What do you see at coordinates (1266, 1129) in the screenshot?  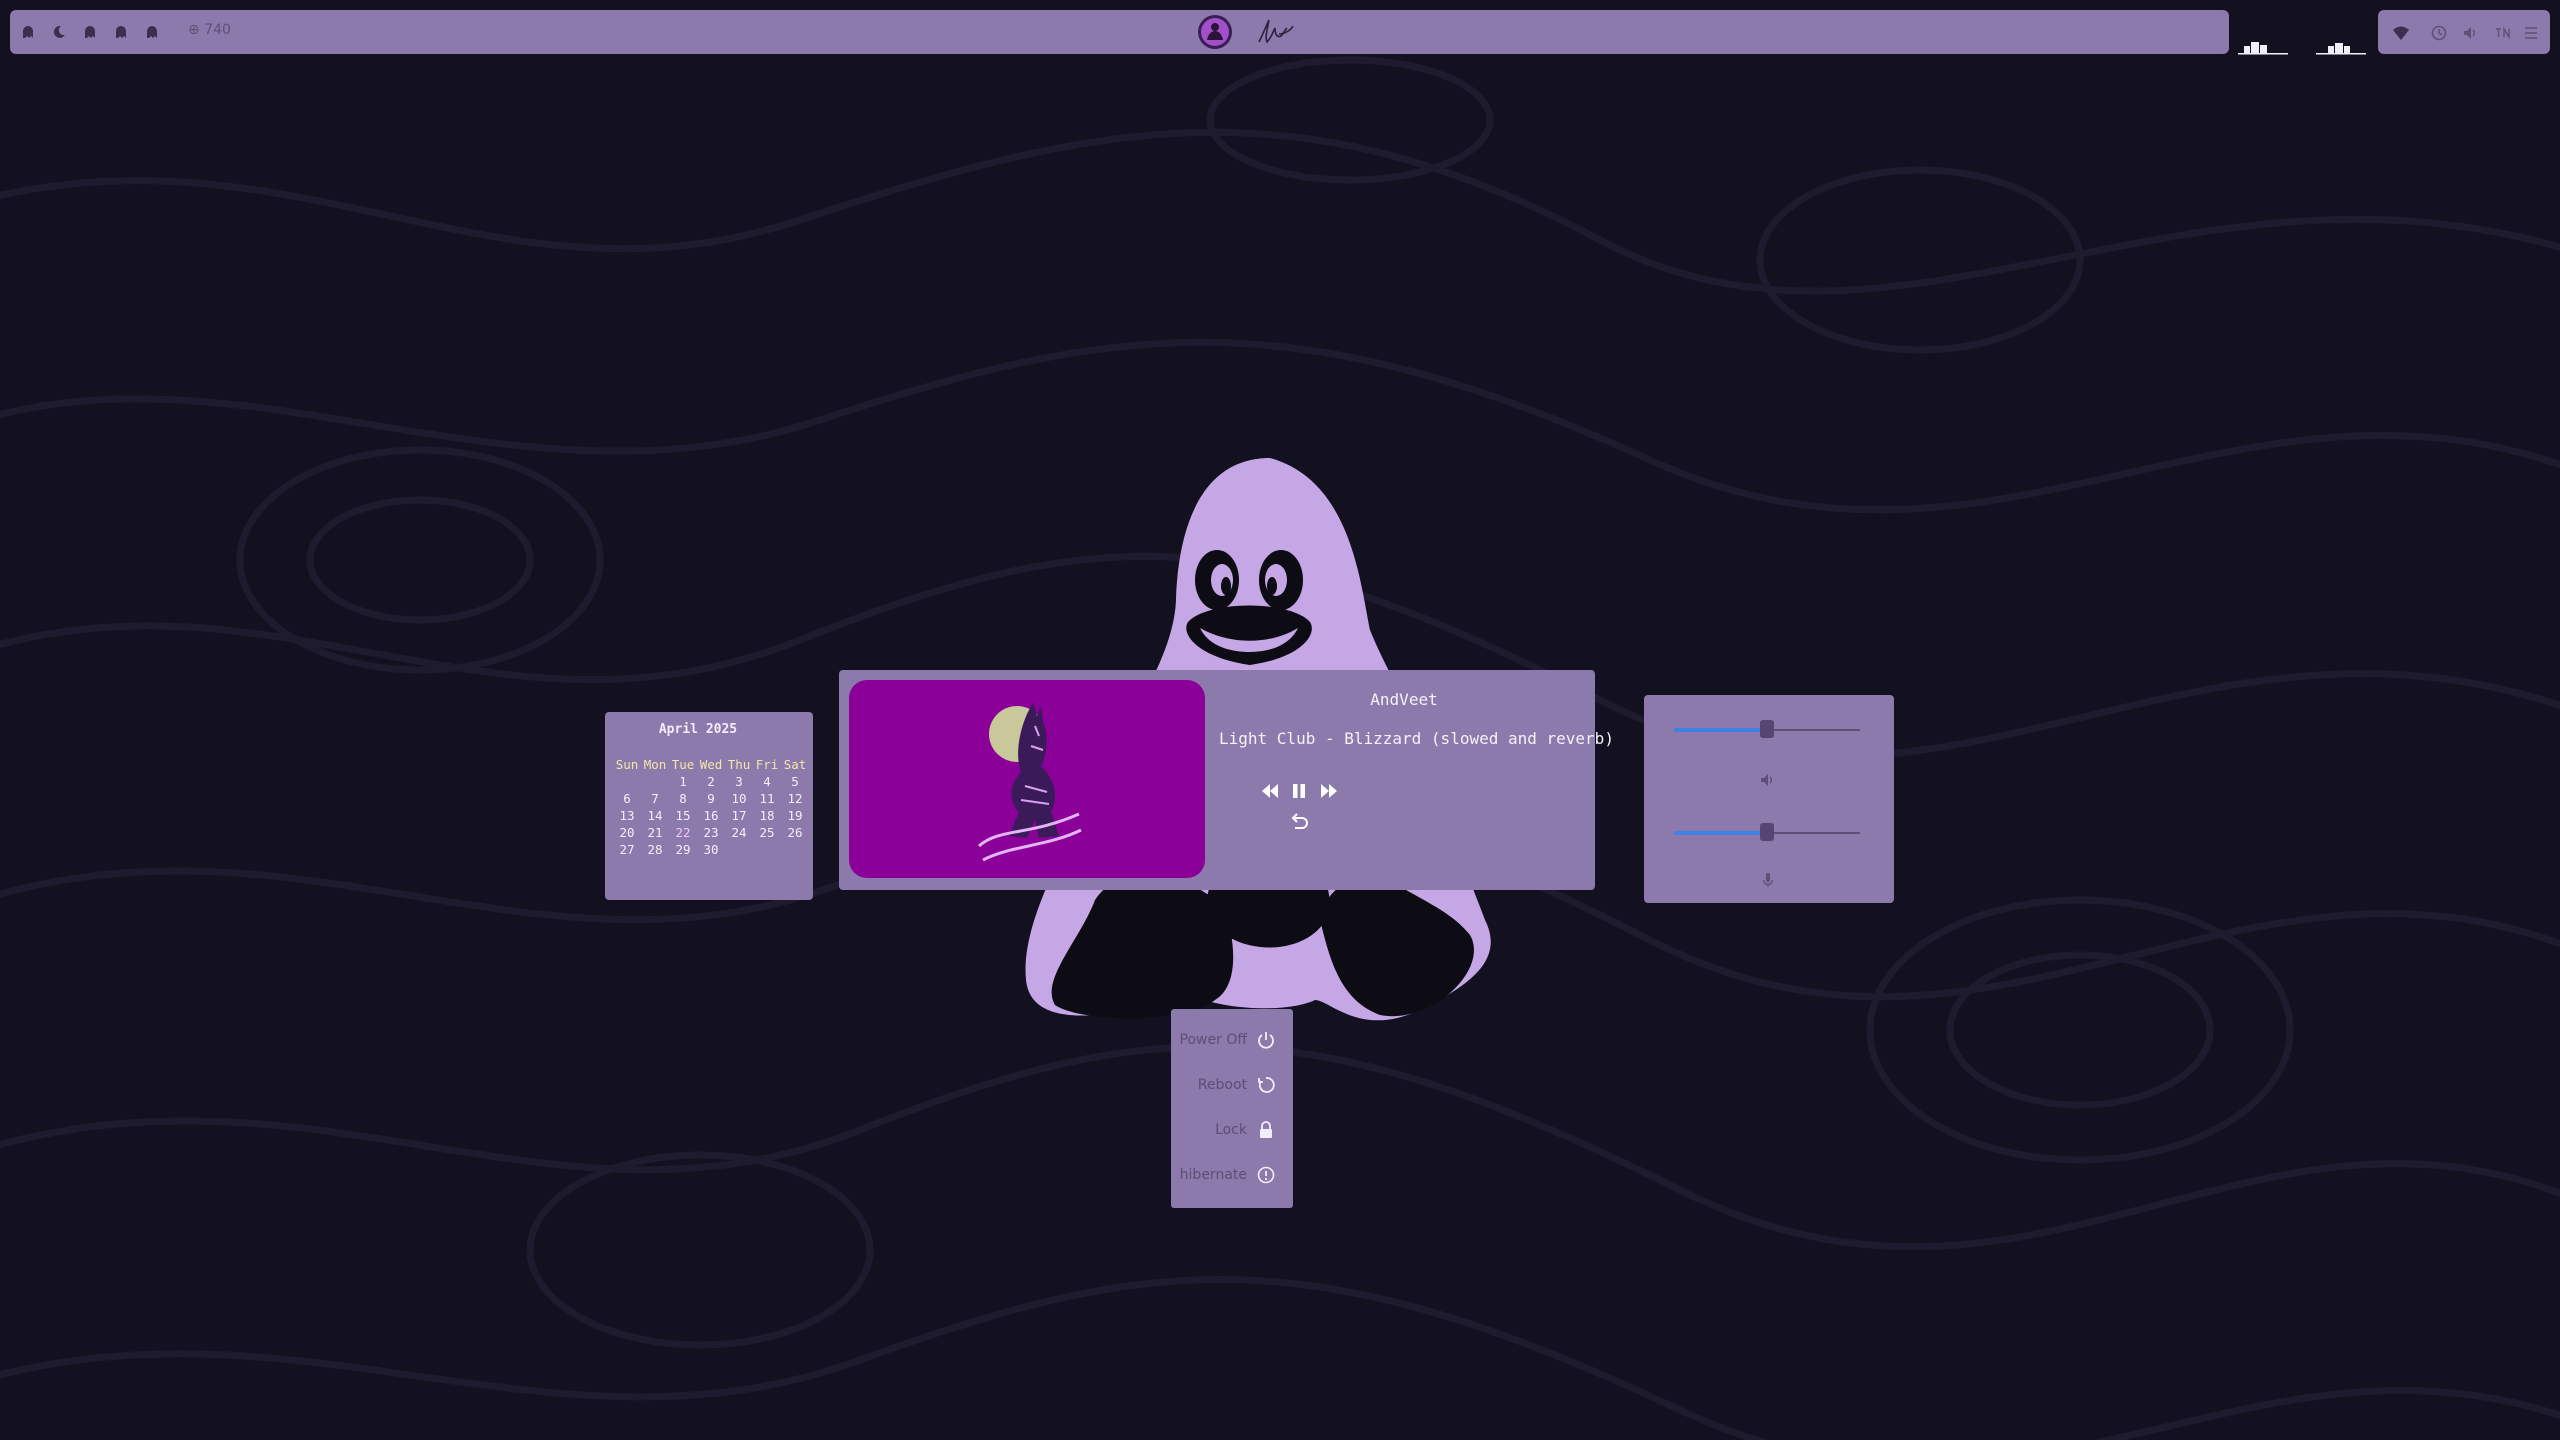 I see `lock-icon` at bounding box center [1266, 1129].